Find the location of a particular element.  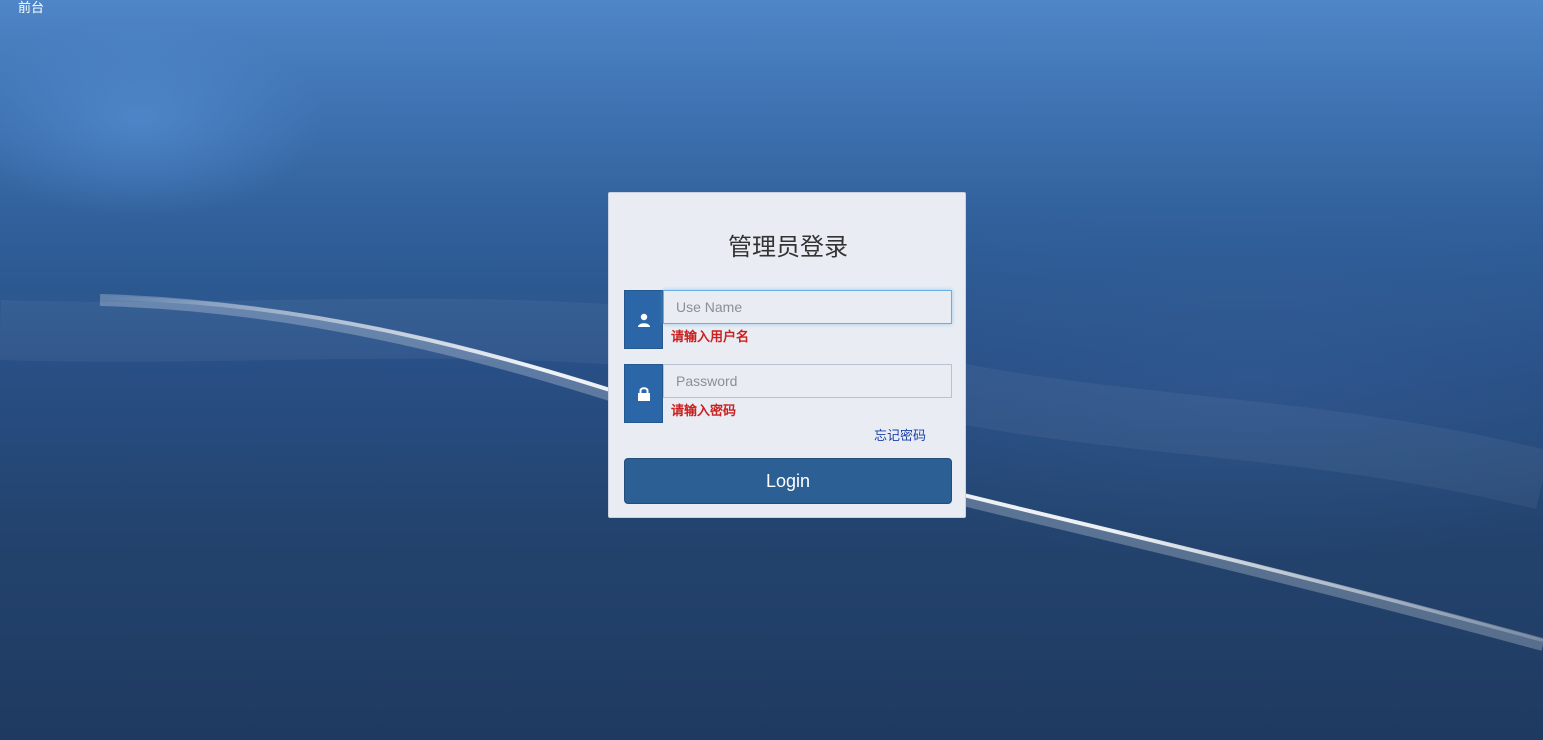

password-error: 请输入密码 is located at coordinates (704, 411).